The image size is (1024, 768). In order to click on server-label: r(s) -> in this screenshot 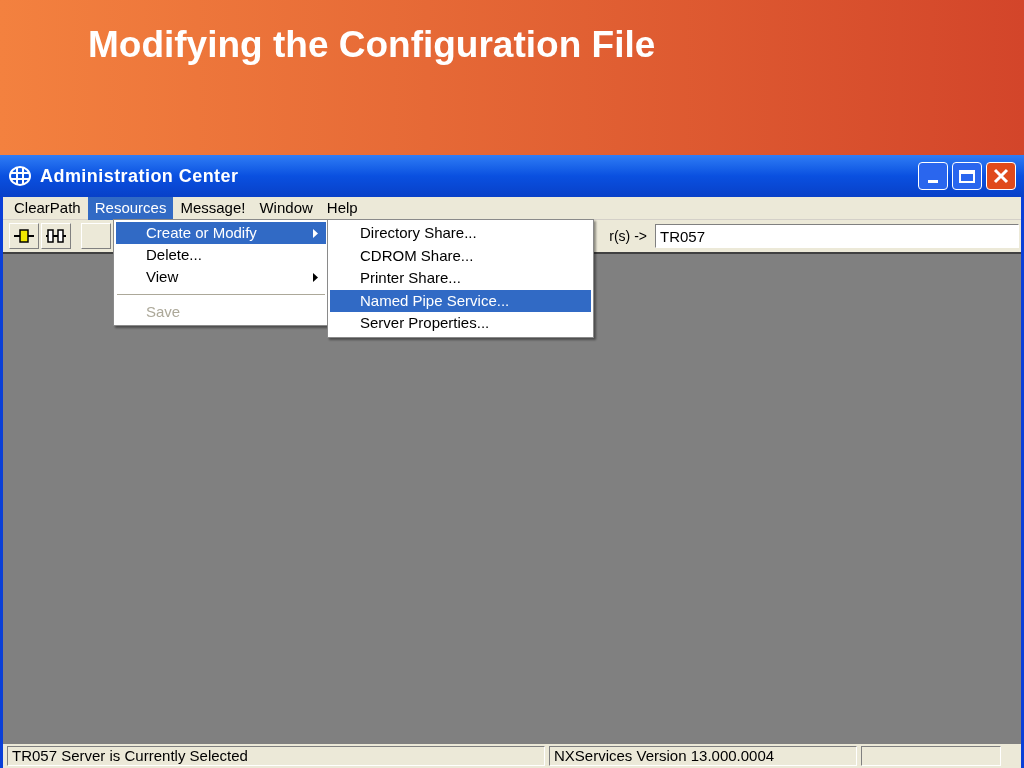, I will do `click(628, 236)`.